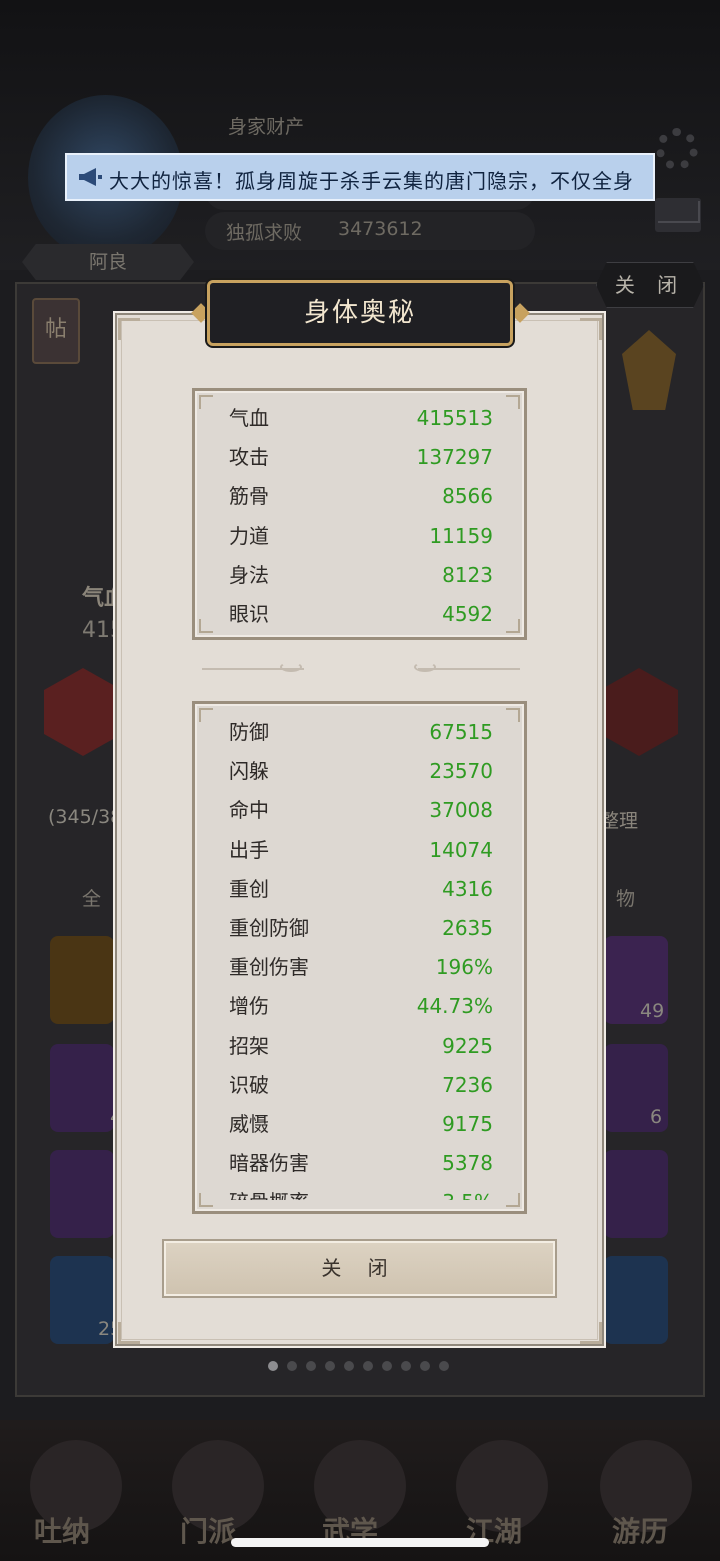 Image resolution: width=720 pixels, height=1561 pixels. I want to click on rank-label: 独孤求败, so click(264, 233).